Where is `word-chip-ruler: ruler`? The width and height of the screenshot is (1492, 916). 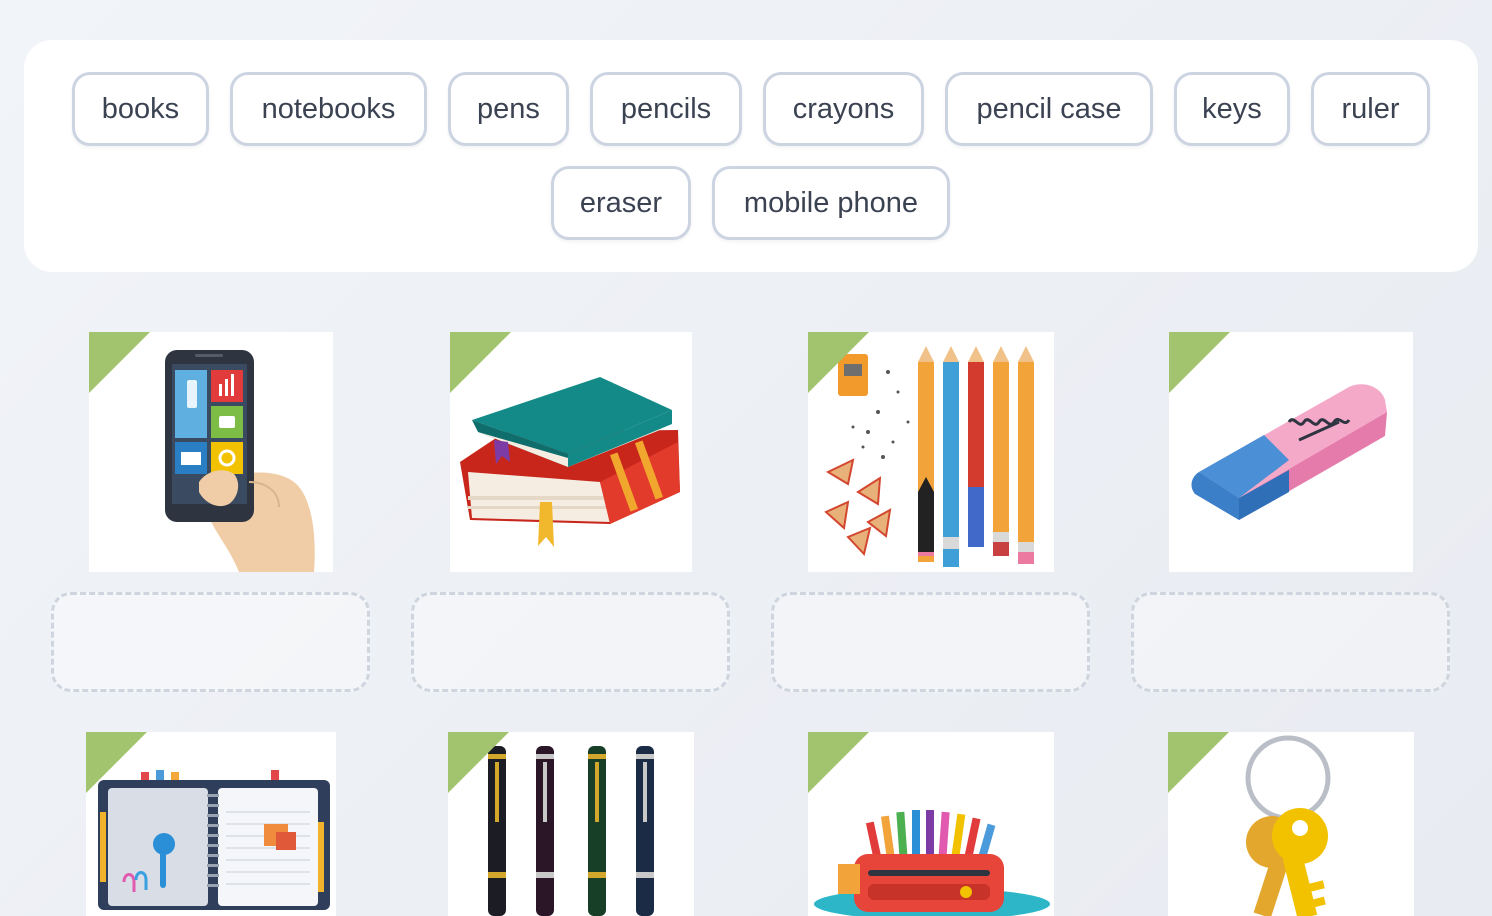
word-chip-ruler: ruler is located at coordinates (1370, 109).